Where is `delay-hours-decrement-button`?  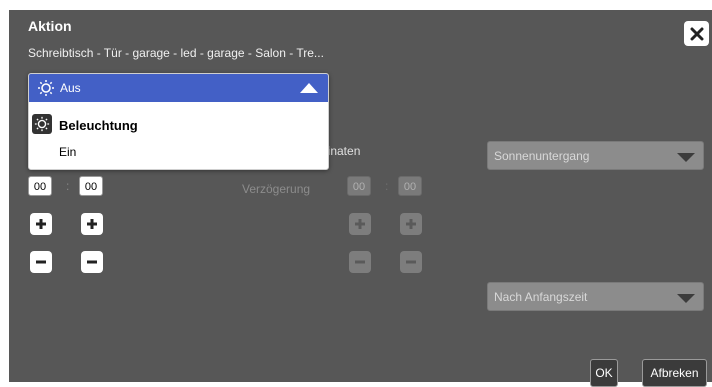 delay-hours-decrement-button is located at coordinates (360, 262).